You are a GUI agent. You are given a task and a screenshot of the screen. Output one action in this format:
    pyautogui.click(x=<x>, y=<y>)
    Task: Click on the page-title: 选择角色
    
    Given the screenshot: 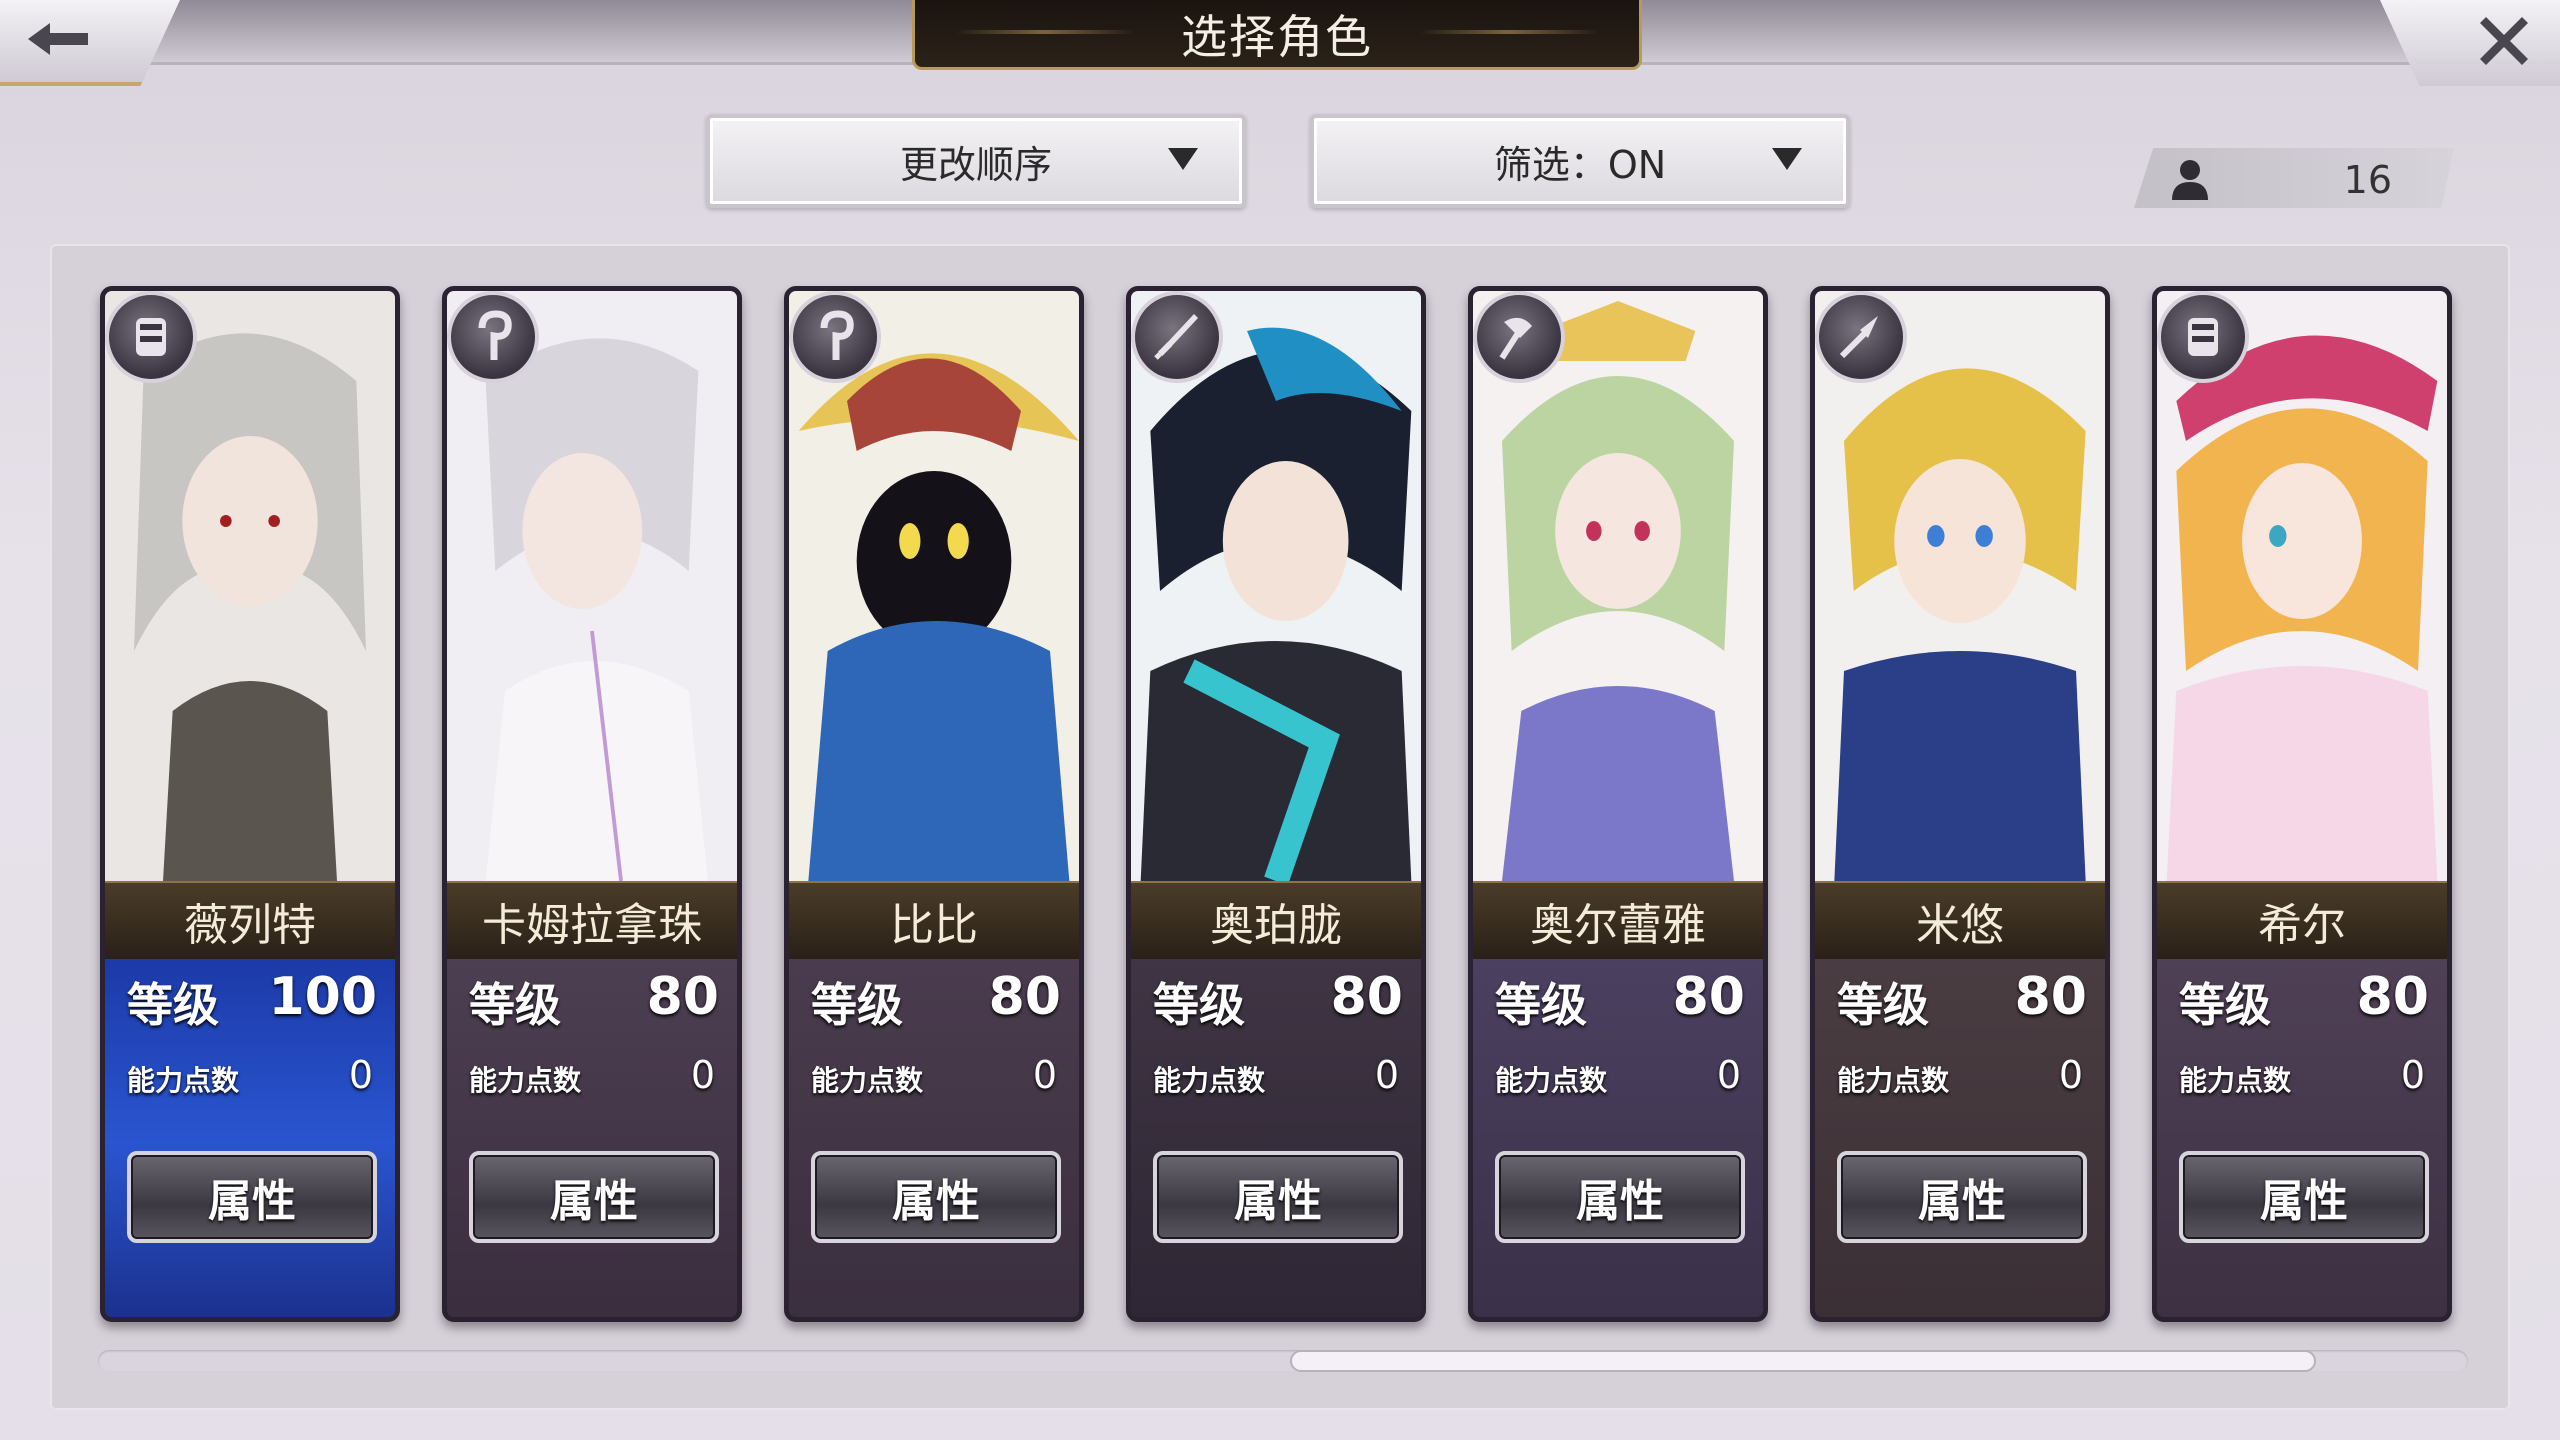 What is the action you would take?
    pyautogui.click(x=1277, y=36)
    